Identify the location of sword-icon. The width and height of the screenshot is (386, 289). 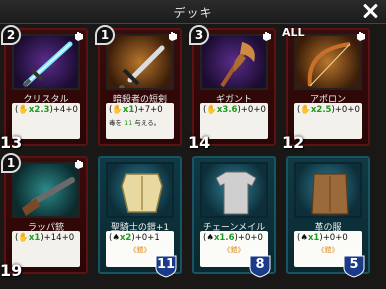
(47, 64).